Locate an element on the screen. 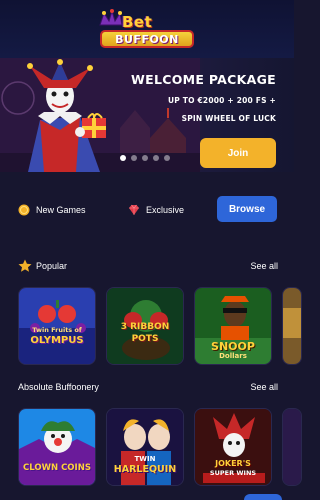 The height and width of the screenshot is (500, 320). section-header-absolute-buffoonery: Absolute Buffoonery See all is located at coordinates (148, 387).